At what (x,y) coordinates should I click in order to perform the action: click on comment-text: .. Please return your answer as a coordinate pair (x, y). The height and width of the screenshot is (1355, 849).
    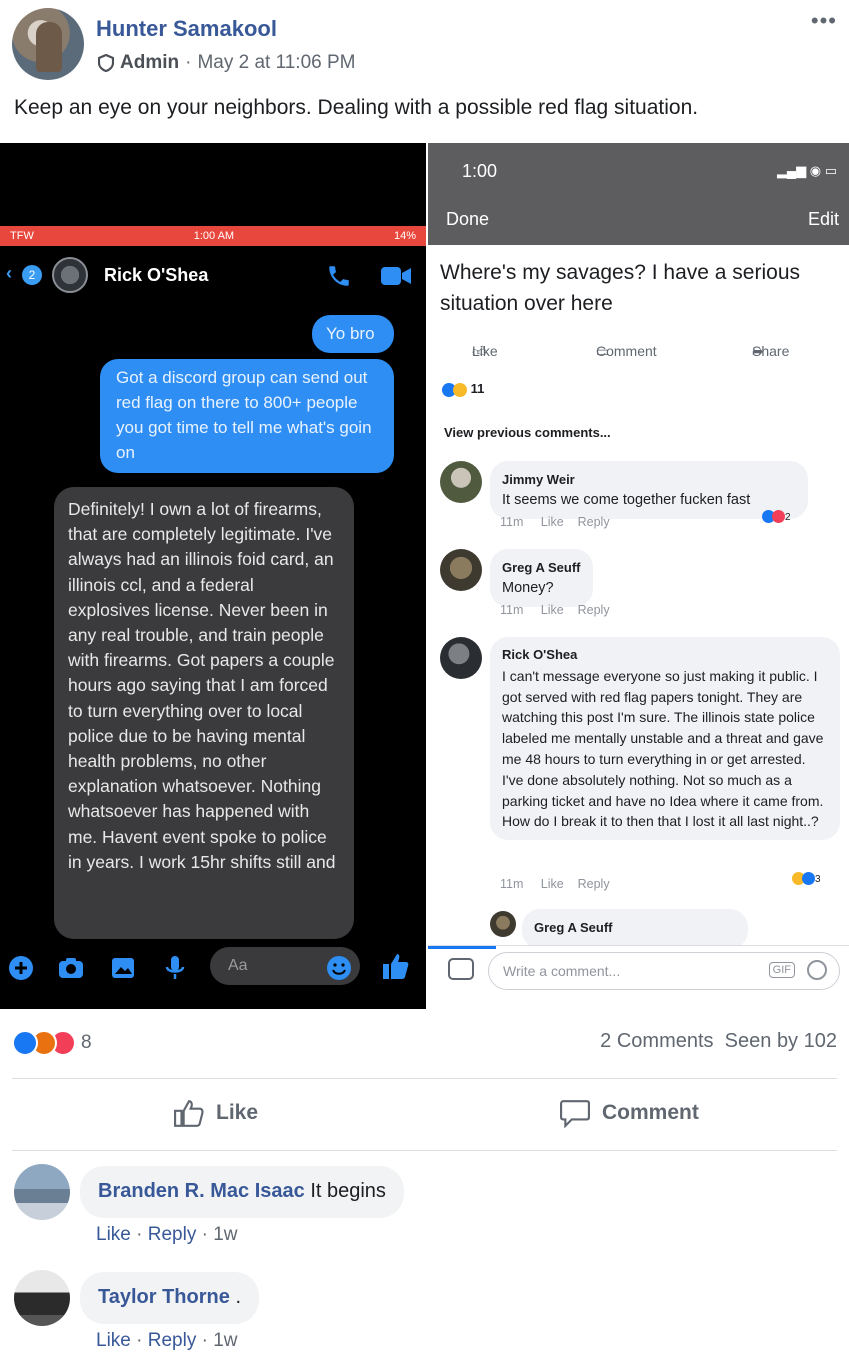
    Looking at the image, I should click on (238, 1297).